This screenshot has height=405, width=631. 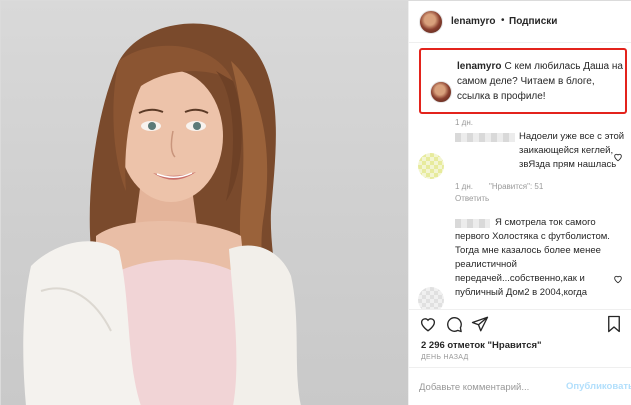 What do you see at coordinates (472, 198) in the screenshot?
I see `reply-button: Ответить` at bounding box center [472, 198].